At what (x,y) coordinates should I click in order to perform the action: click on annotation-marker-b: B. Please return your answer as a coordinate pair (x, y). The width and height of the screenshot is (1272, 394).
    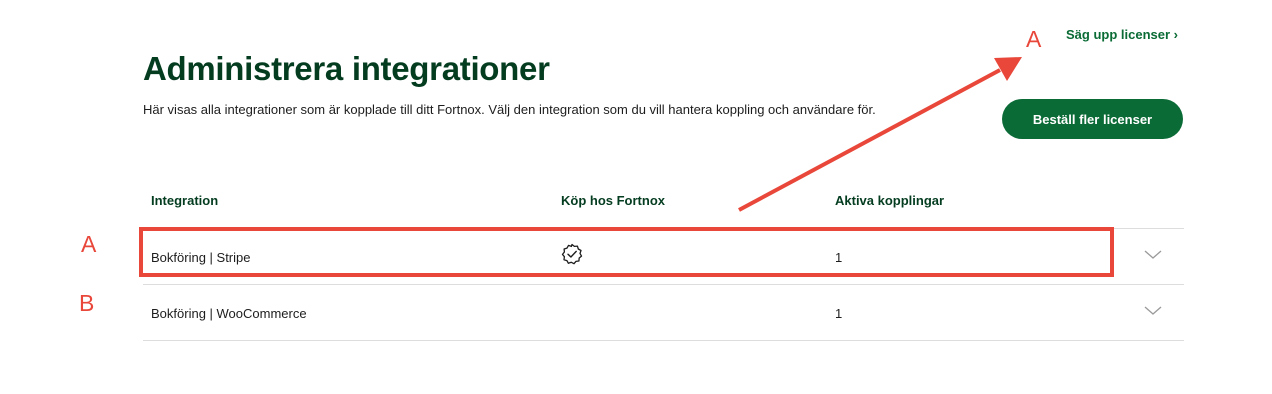
    Looking at the image, I should click on (87, 303).